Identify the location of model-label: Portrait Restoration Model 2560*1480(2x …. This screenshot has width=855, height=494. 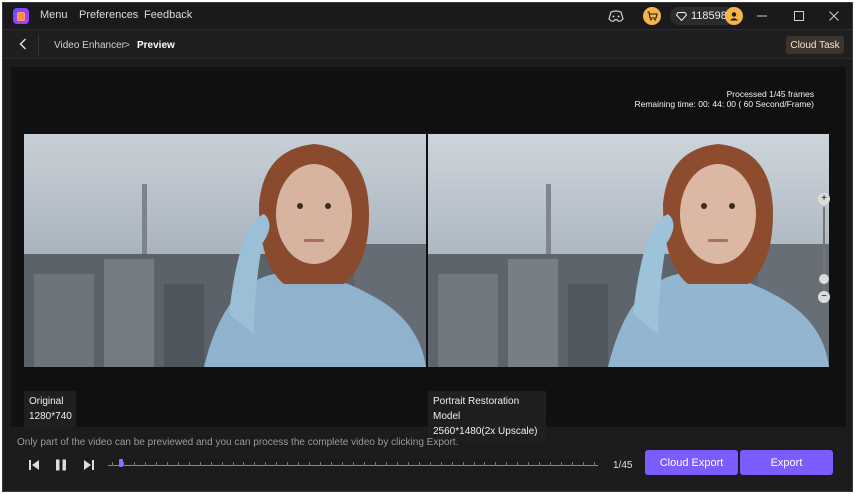
(487, 416).